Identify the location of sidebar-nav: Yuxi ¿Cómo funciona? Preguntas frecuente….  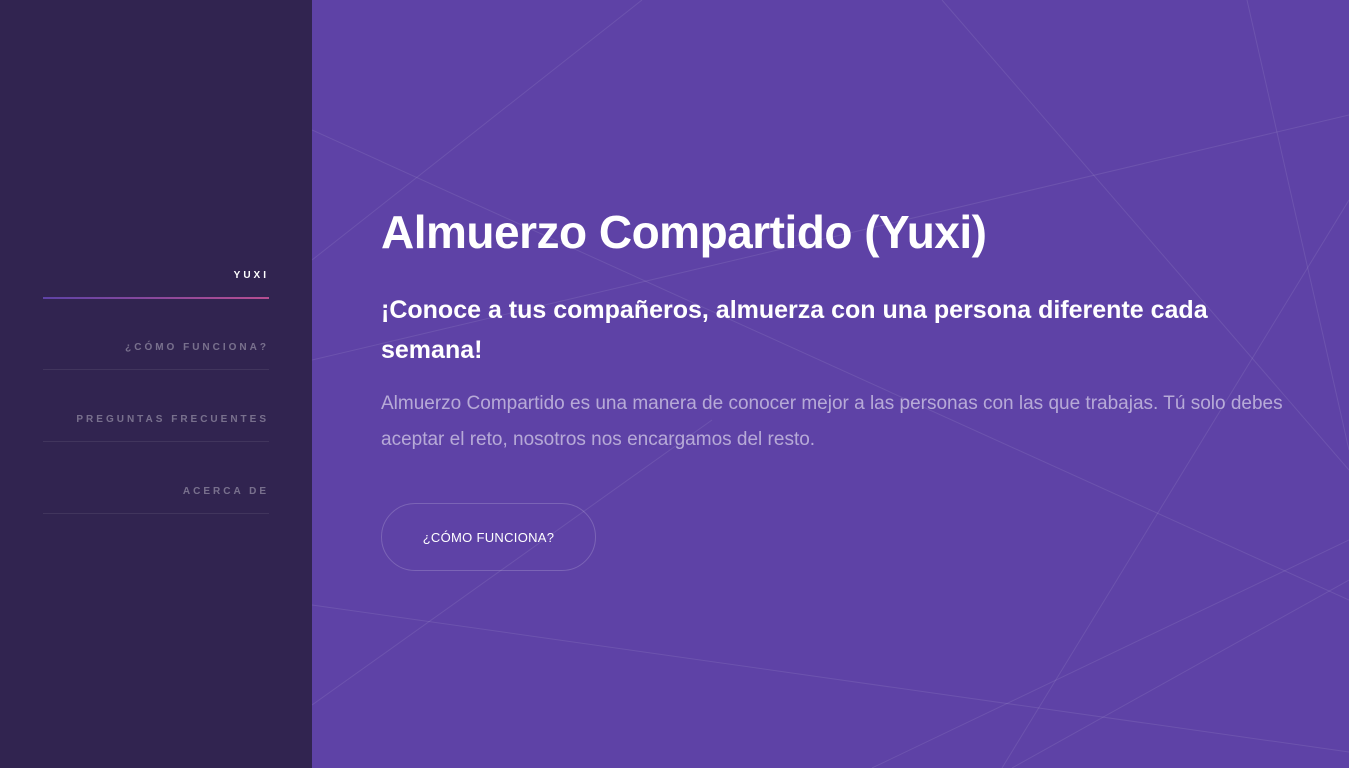
(156, 403).